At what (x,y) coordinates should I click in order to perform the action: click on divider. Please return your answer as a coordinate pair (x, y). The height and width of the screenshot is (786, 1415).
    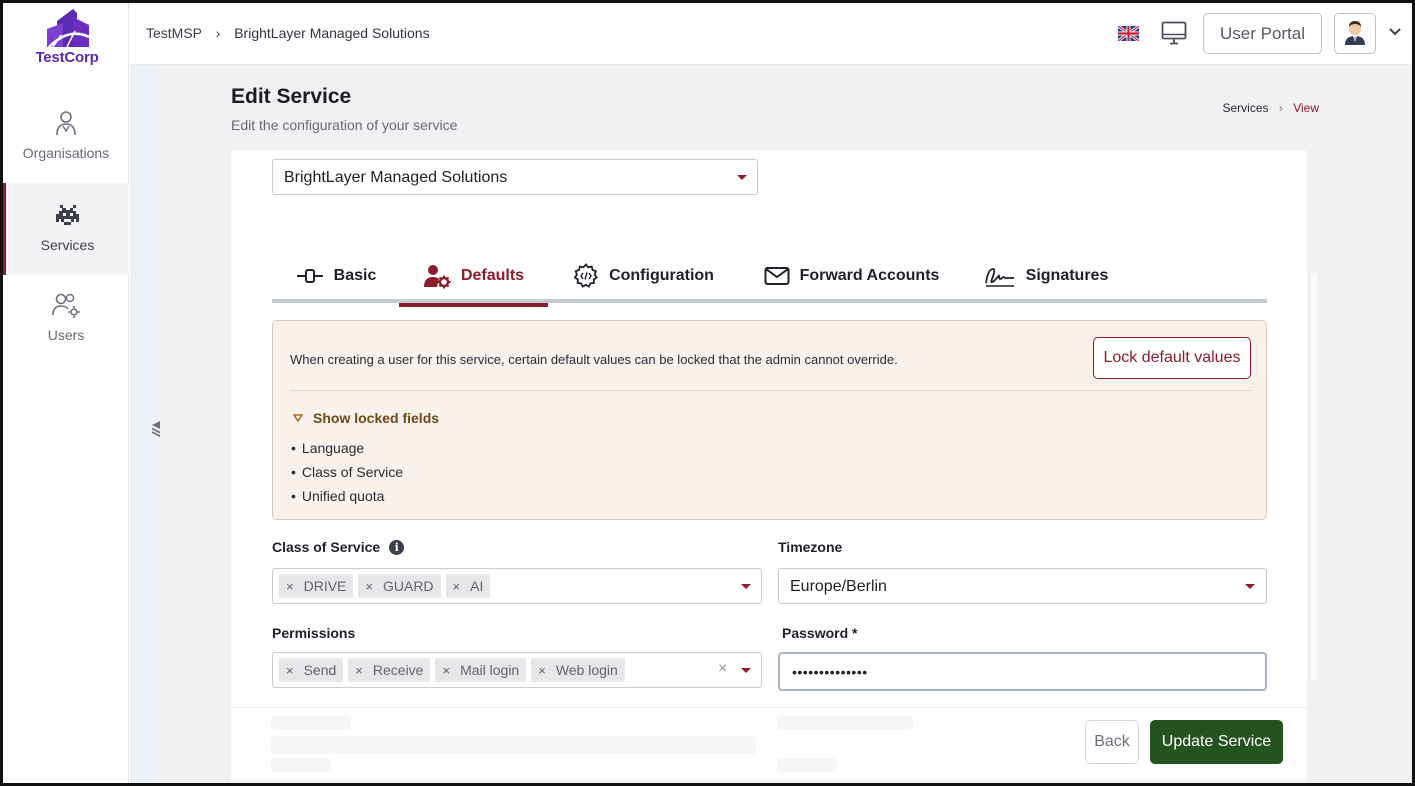
    Looking at the image, I should click on (770, 390).